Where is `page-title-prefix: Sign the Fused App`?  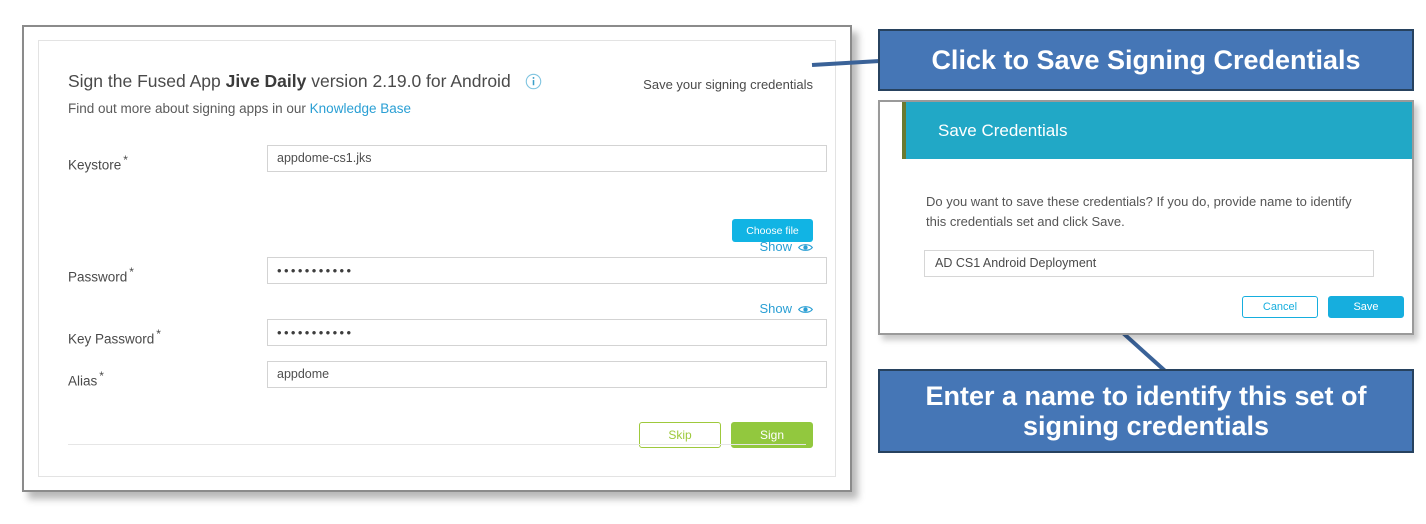
page-title-prefix: Sign the Fused App is located at coordinates (144, 81).